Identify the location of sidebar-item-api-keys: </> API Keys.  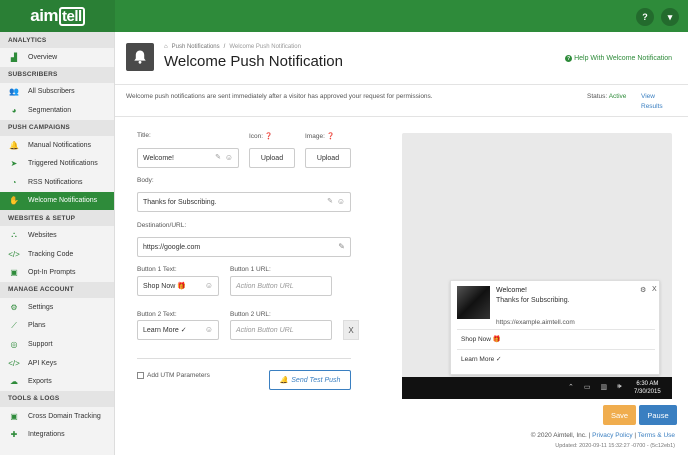
(57, 363).